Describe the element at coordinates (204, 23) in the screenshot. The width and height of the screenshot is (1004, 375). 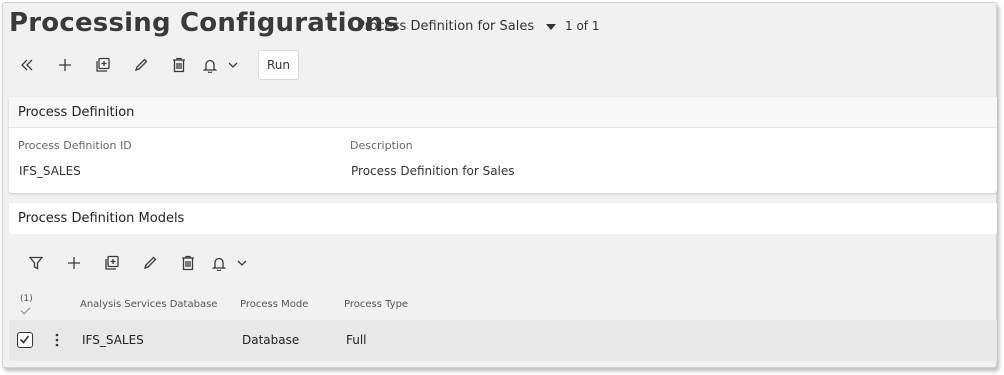
I see `page-title: Processing Configurations` at that location.